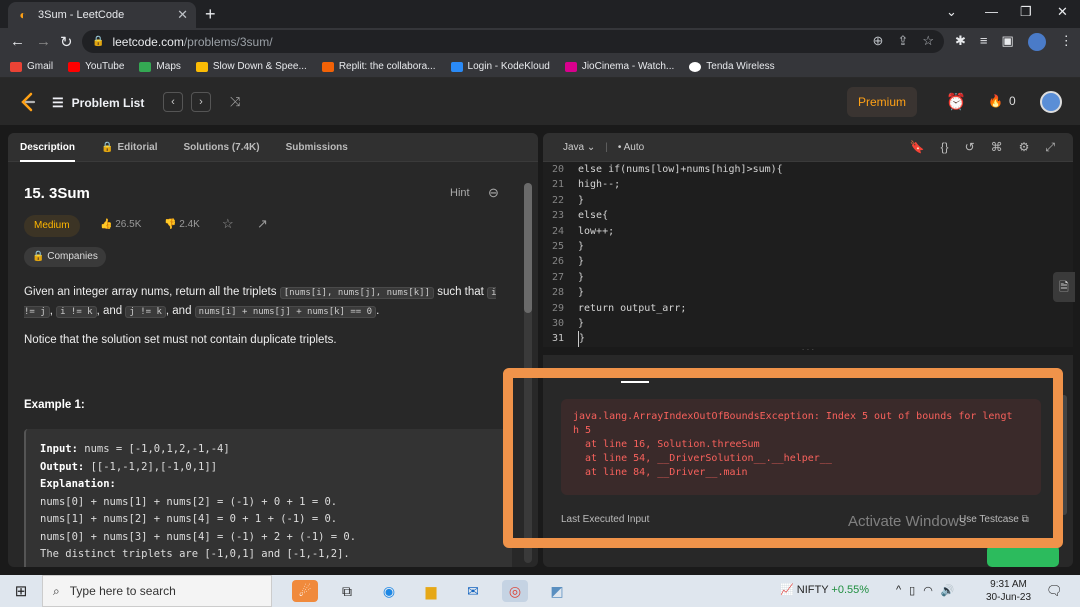 The image size is (1080, 607). Describe the element at coordinates (928, 590) in the screenshot. I see `wifi-icon: ◠` at that location.